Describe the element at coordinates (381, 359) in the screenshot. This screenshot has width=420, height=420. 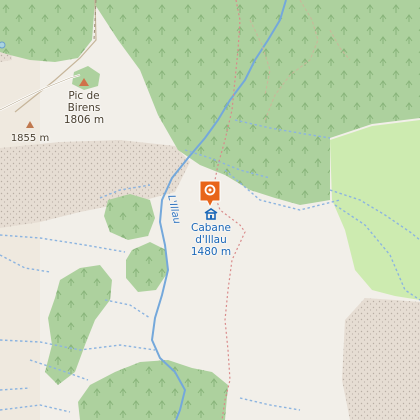
I see `scree-field-right` at that location.